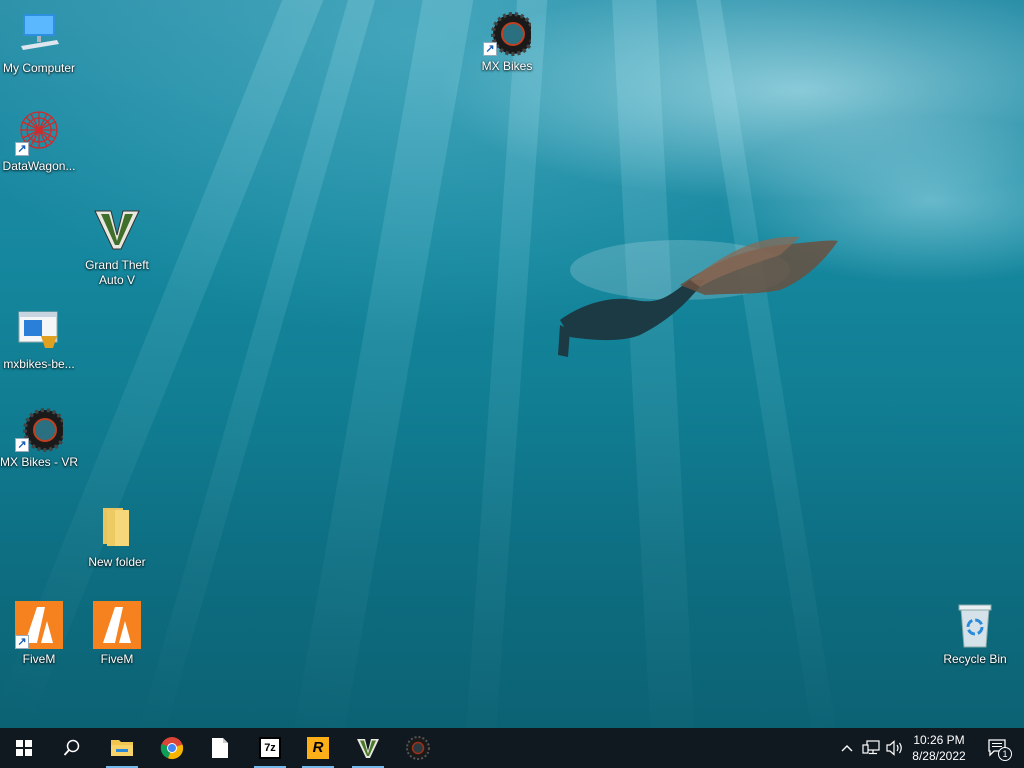  What do you see at coordinates (939, 740) in the screenshot?
I see `clock-time: 10:26 PM` at bounding box center [939, 740].